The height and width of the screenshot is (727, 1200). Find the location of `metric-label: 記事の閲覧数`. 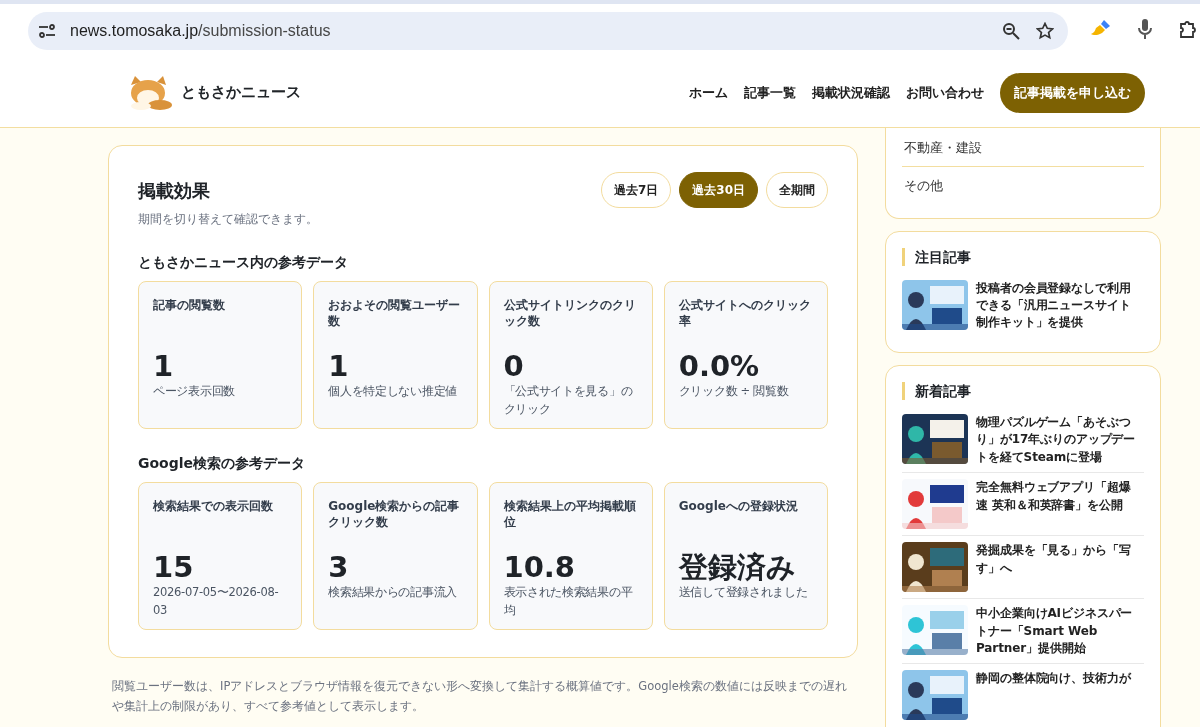

metric-label: 記事の閲覧数 is located at coordinates (189, 305).